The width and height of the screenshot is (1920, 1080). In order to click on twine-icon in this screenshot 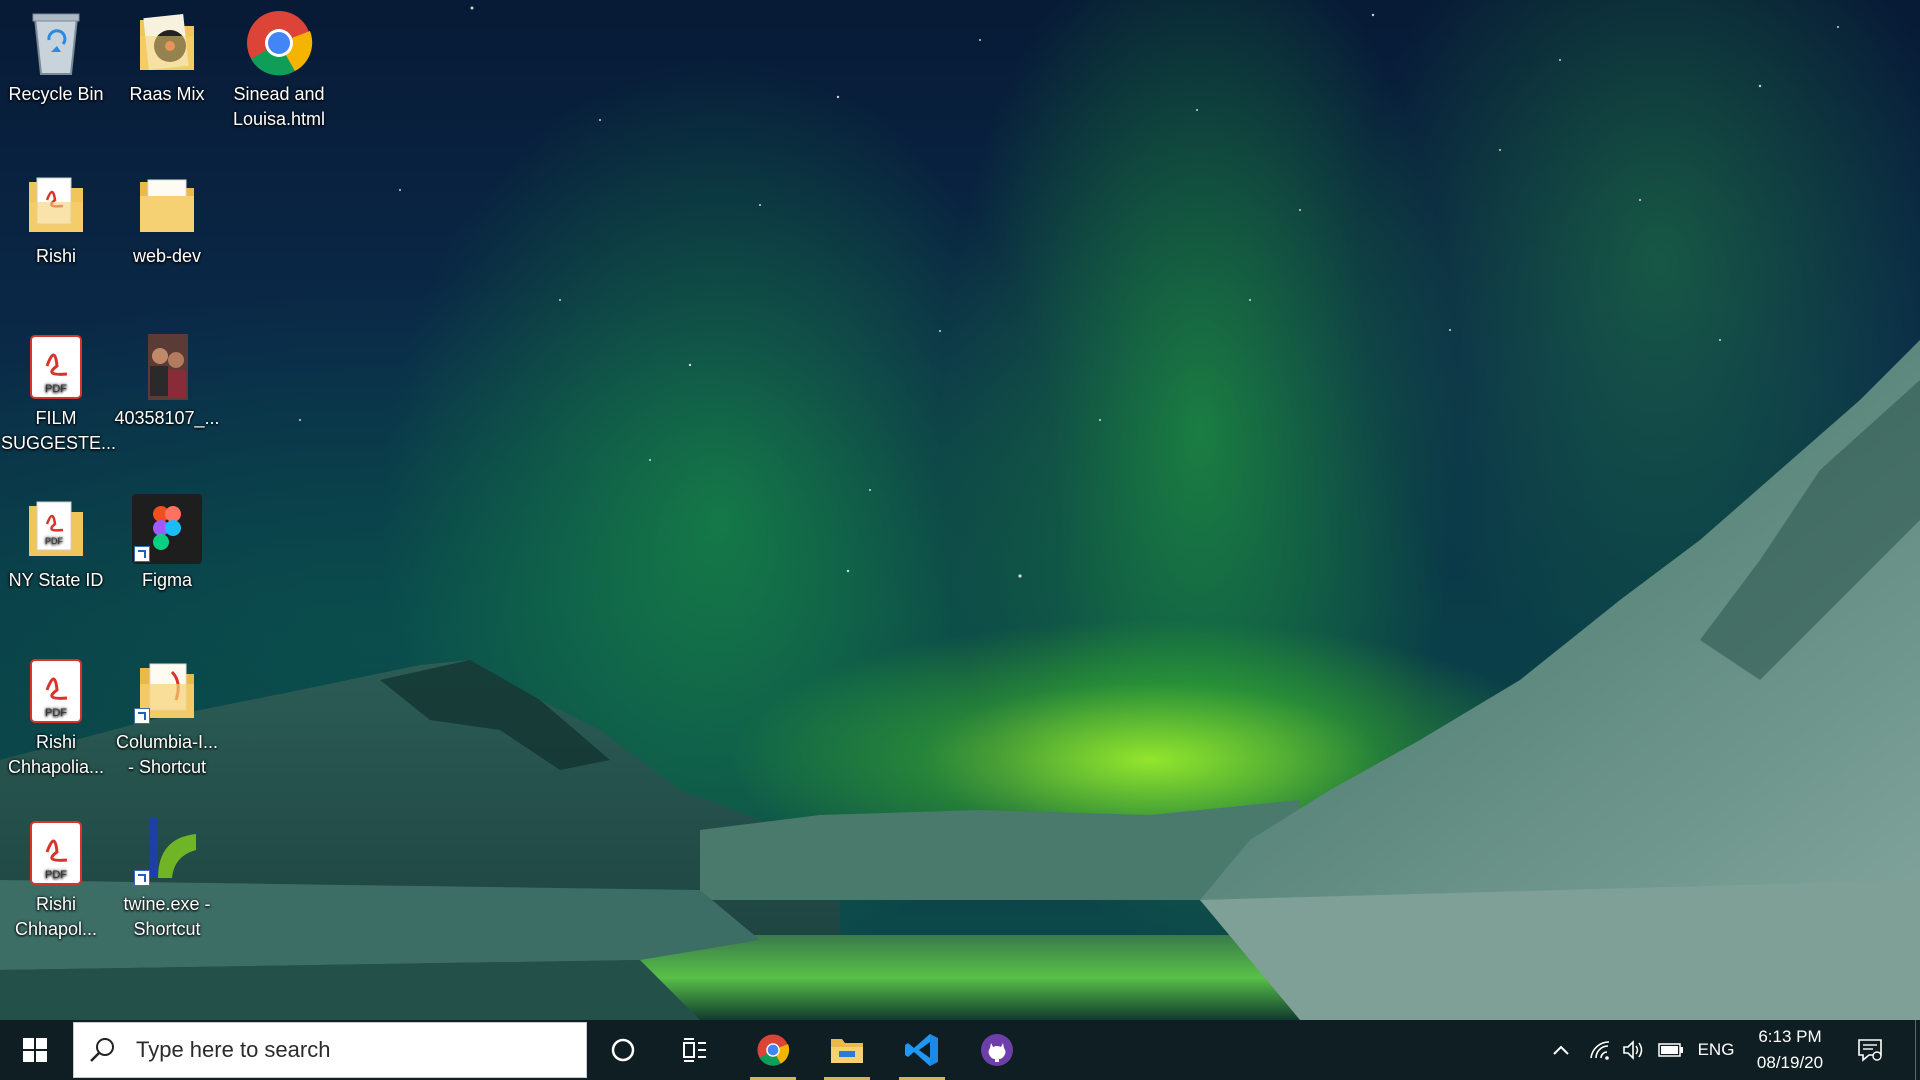, I will do `click(167, 853)`.